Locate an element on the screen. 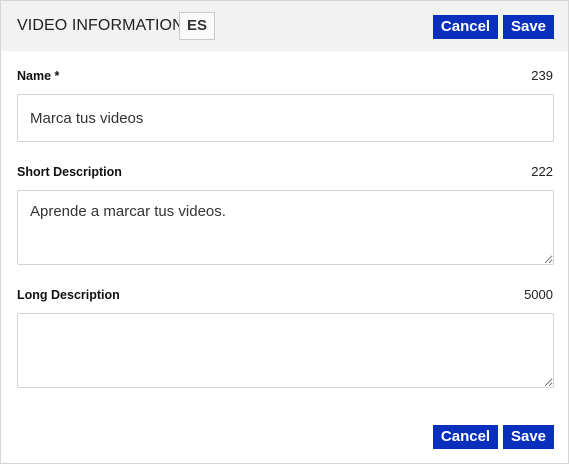 The image size is (569, 464). footer-cancel-button: Cancel is located at coordinates (465, 437).